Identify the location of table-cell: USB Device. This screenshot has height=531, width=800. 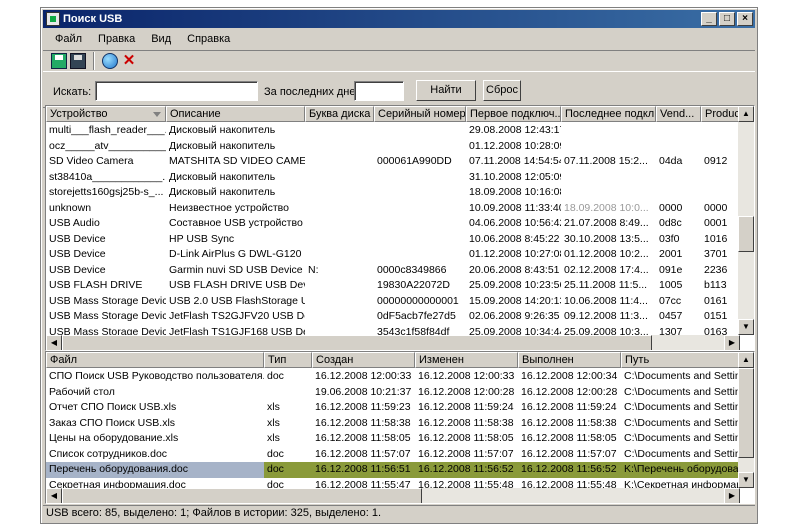
(77, 238).